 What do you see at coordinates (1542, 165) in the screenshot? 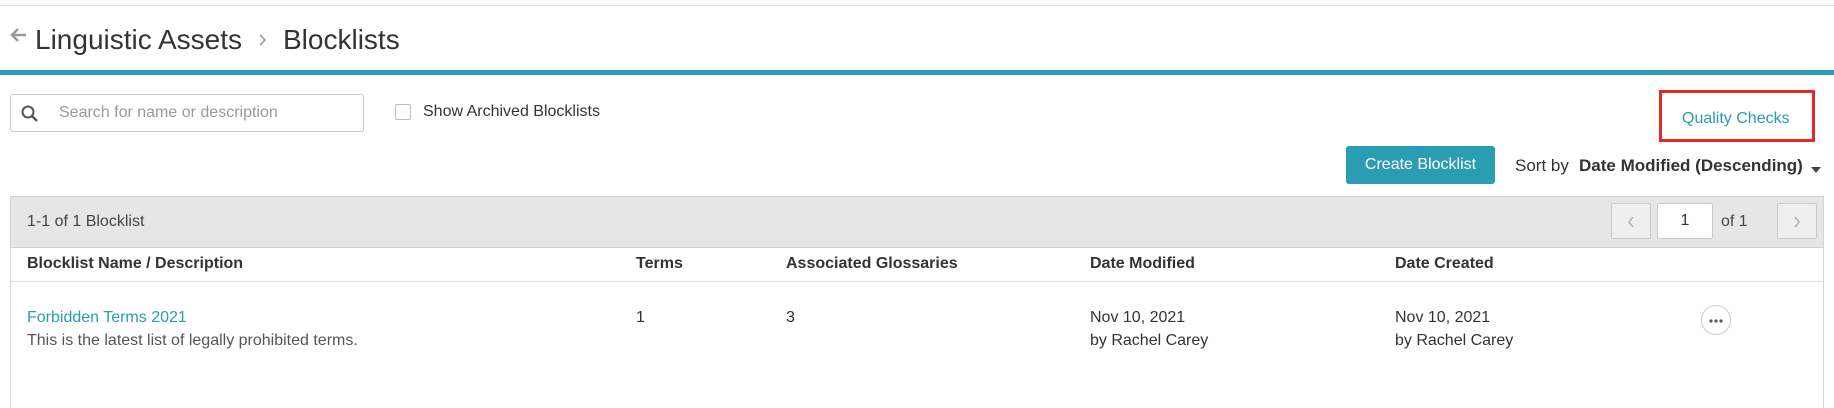
I see `sort-label: Sort by` at bounding box center [1542, 165].